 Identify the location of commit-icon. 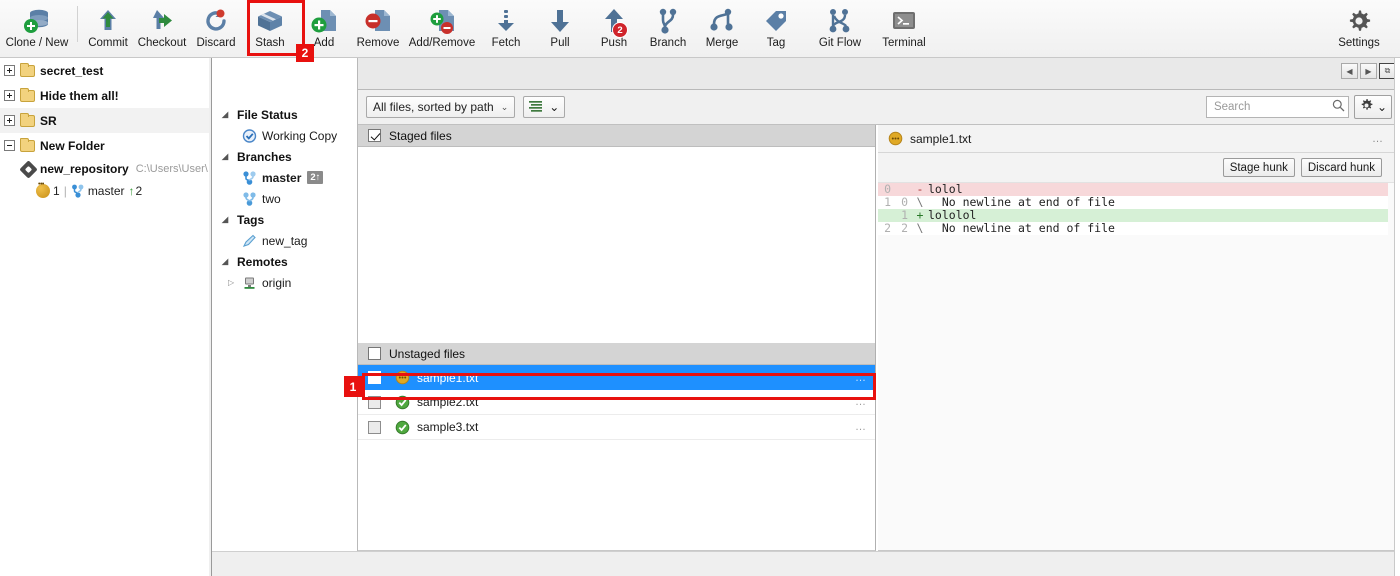
(108, 21).